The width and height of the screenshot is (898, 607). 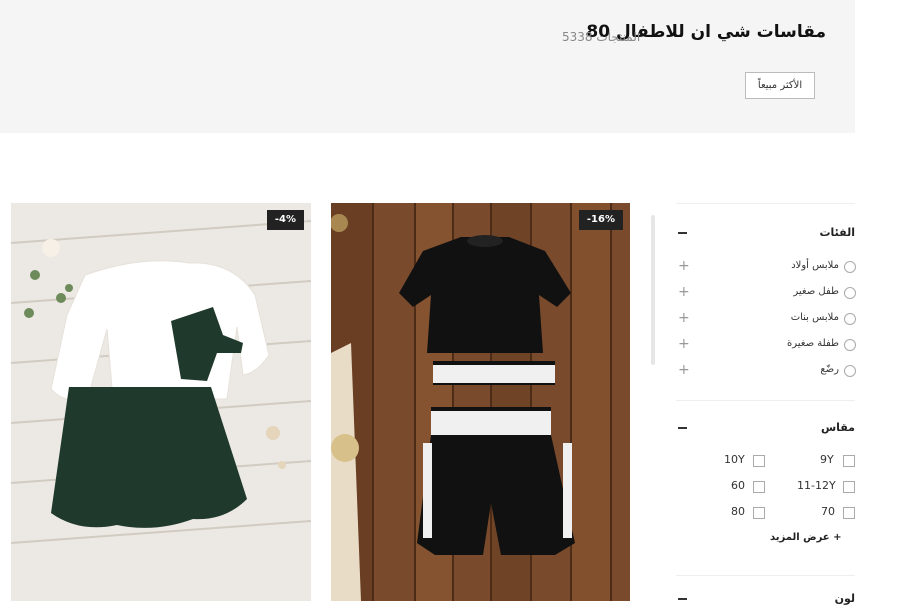 What do you see at coordinates (766, 318) in the screenshot?
I see `category-item: ملابس بنات +` at bounding box center [766, 318].